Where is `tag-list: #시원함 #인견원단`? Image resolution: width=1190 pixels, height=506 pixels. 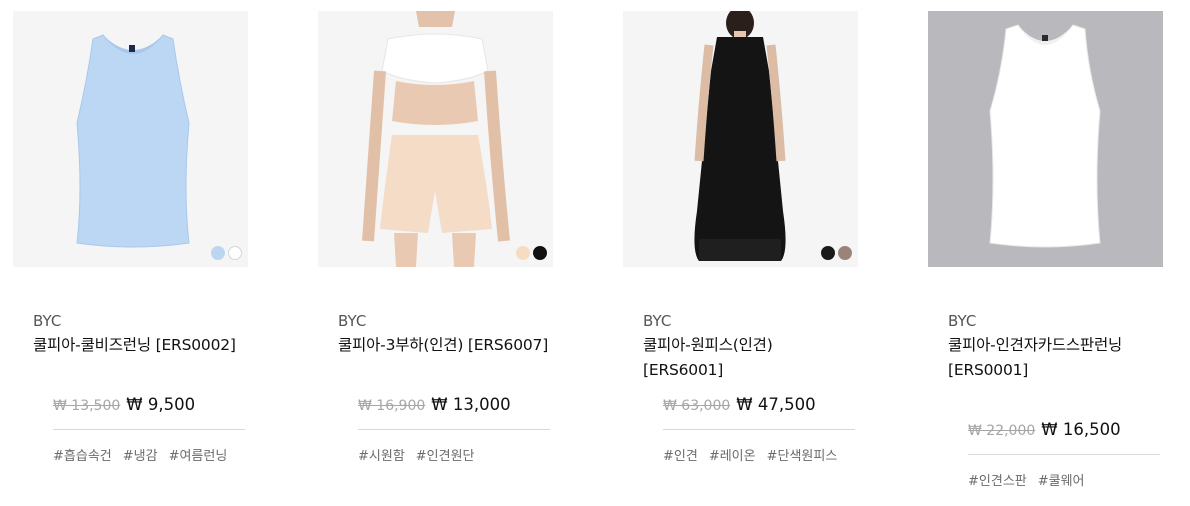 tag-list: #시원함 #인견원단 is located at coordinates (416, 454).